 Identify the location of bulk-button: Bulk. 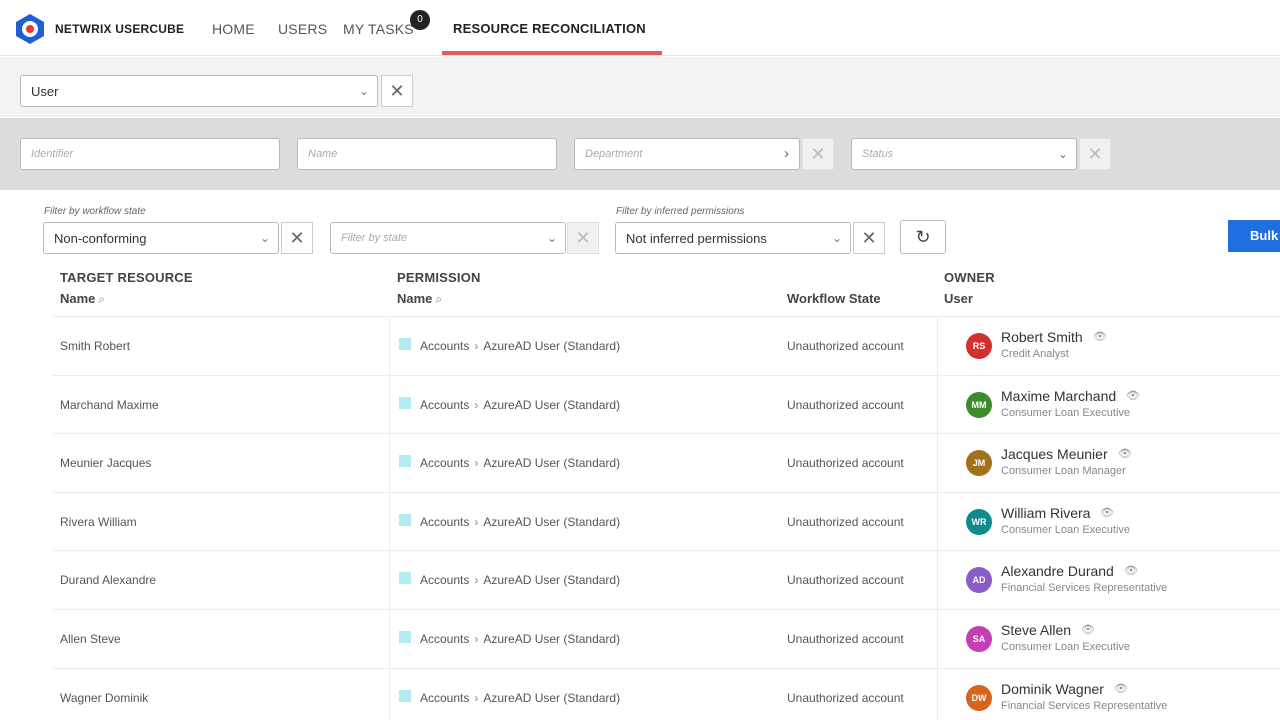
(1254, 236).